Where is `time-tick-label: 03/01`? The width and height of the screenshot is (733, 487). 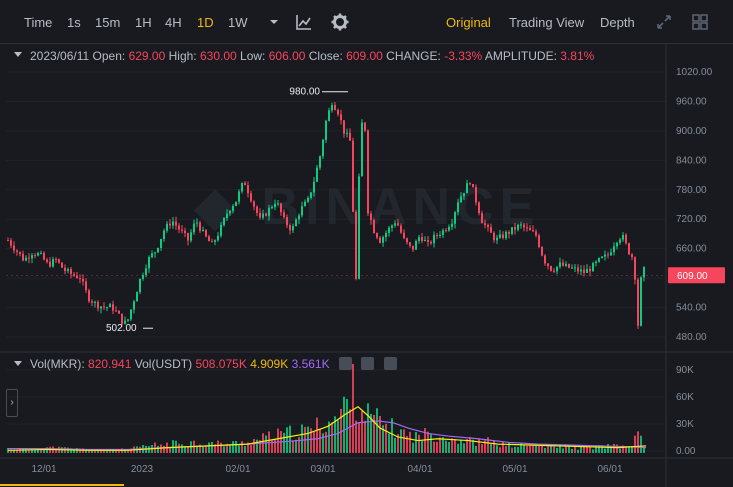 time-tick-label: 03/01 is located at coordinates (322, 469).